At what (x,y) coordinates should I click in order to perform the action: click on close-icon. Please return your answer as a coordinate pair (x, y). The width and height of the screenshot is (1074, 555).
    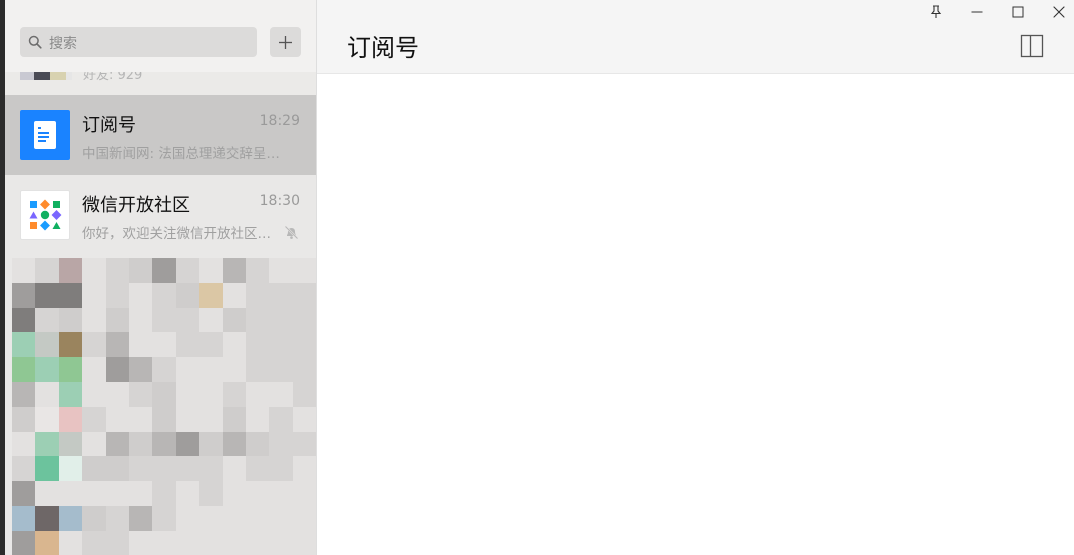
    Looking at the image, I should click on (1059, 12).